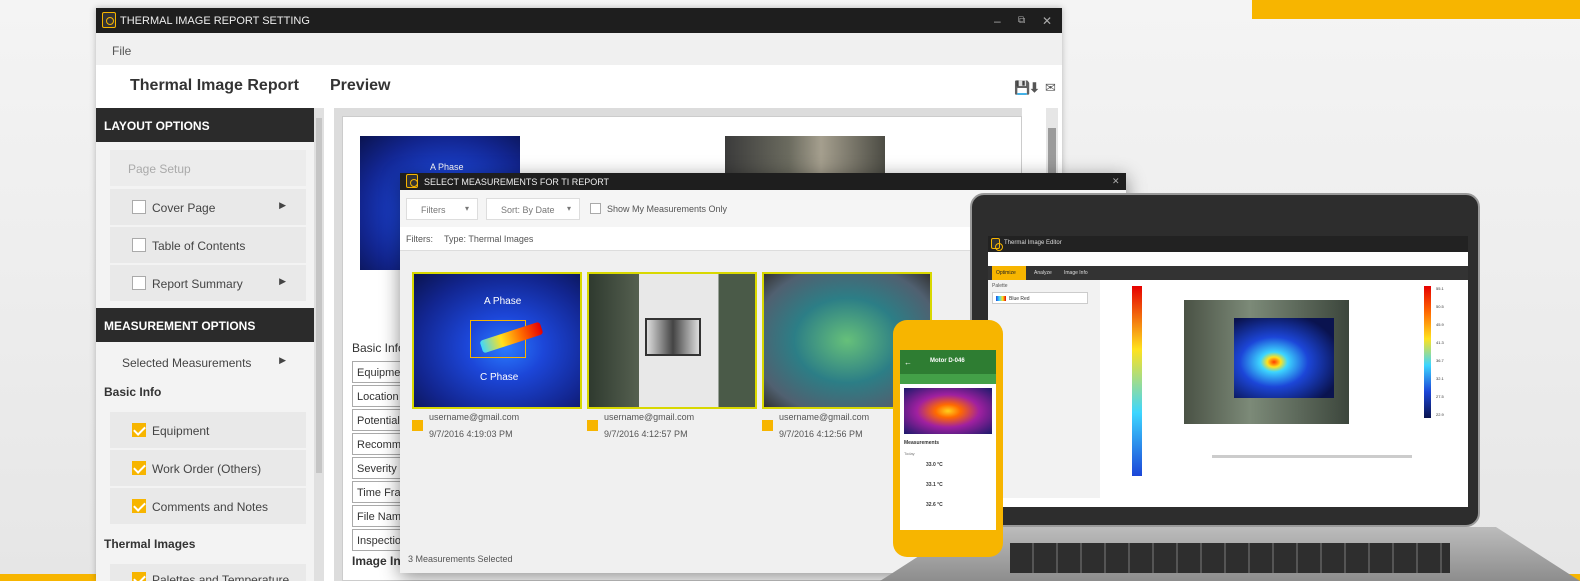  I want to click on tile-2-user: username@gmail.com, so click(649, 417).